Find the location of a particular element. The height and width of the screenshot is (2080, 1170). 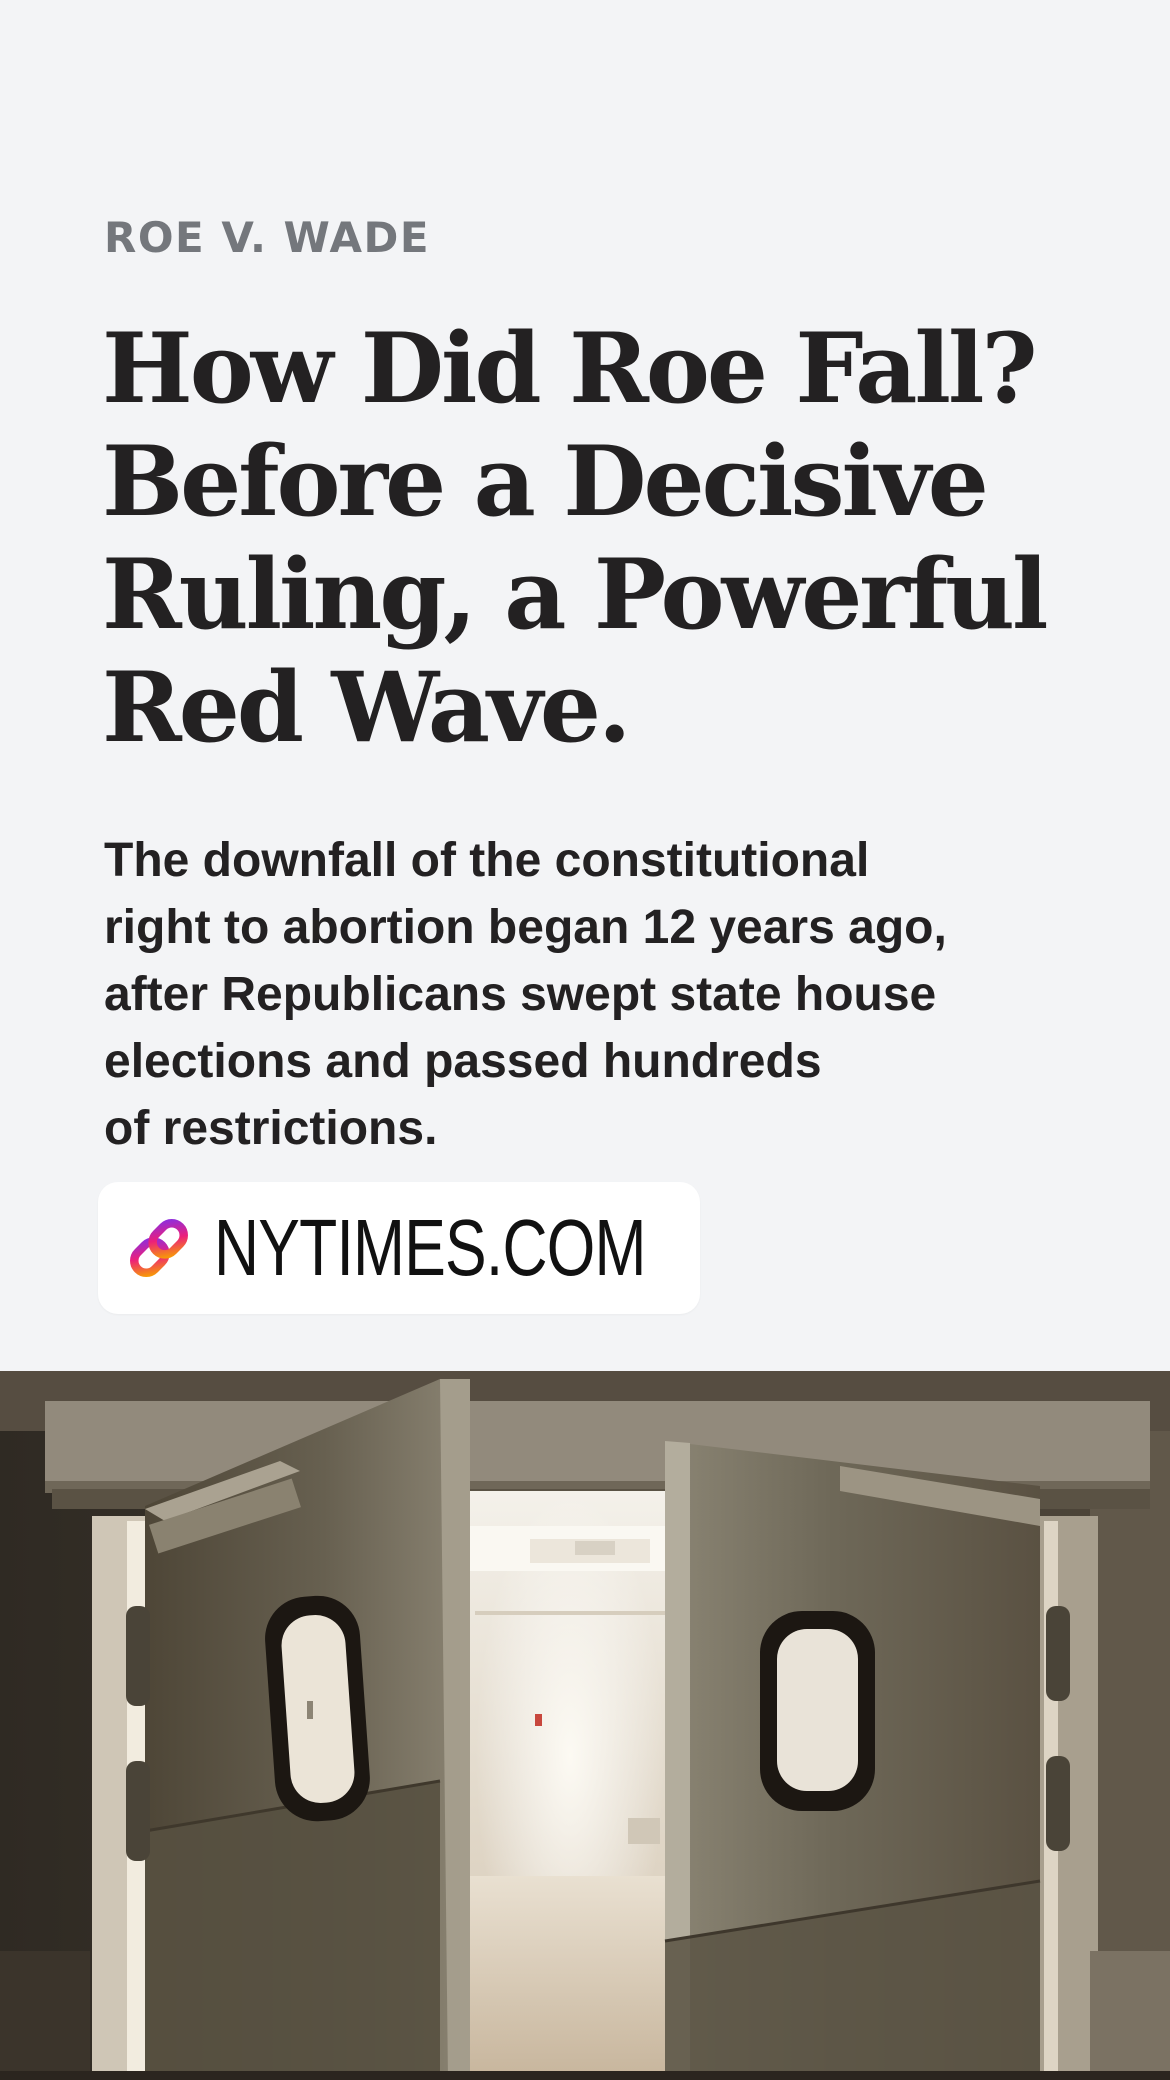

summary-line: of restrictions. is located at coordinates (271, 1128).